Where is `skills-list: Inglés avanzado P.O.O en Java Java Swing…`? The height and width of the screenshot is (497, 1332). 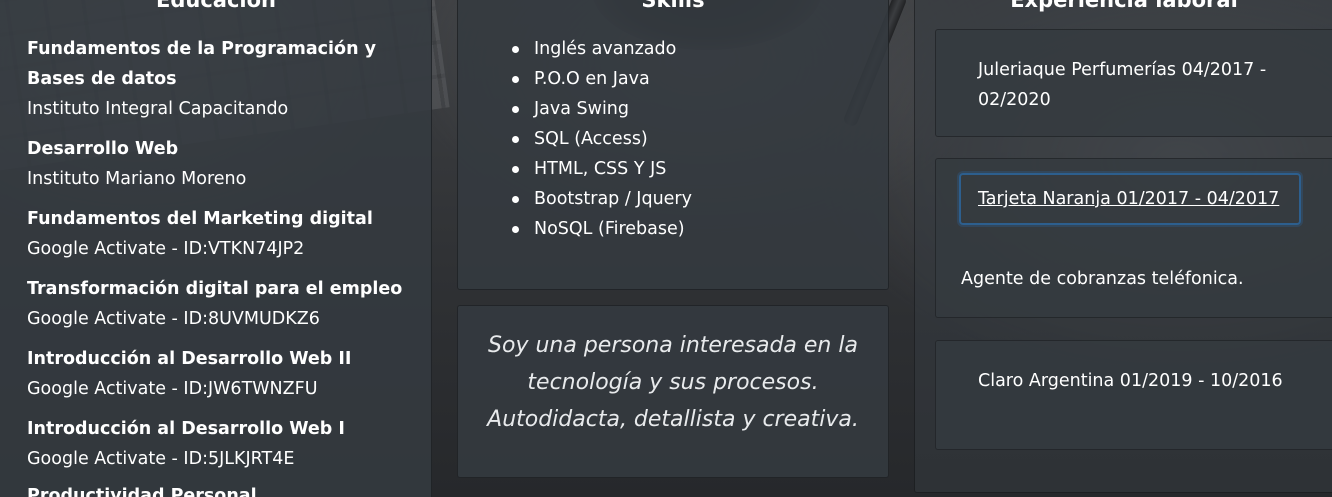
skills-list: Inglés avanzado P.O.O en Java Java Swing… is located at coordinates (600, 139).